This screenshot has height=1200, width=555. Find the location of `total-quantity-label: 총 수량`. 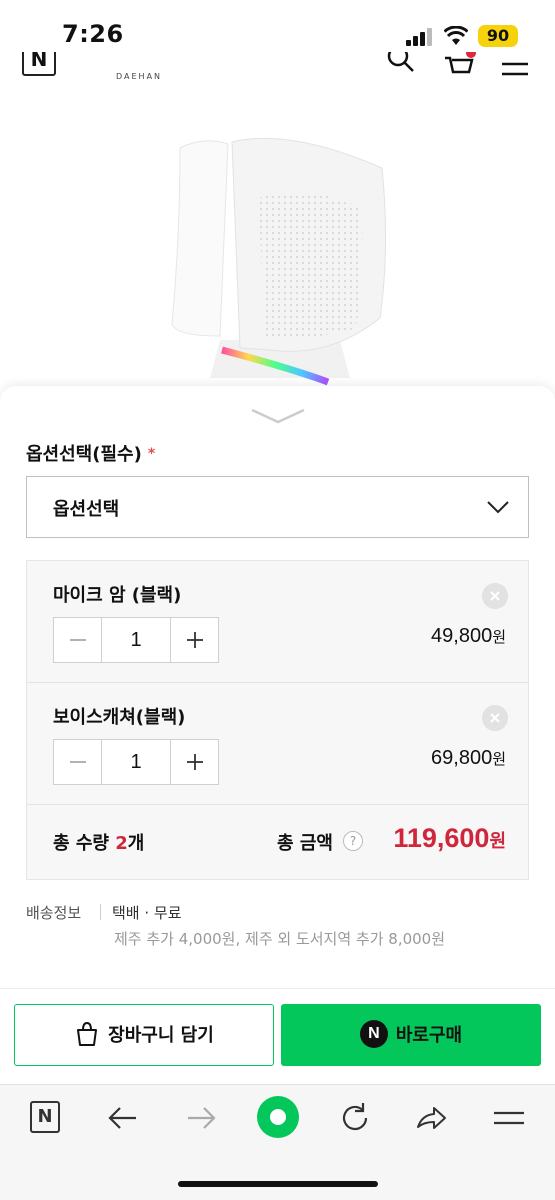

total-quantity-label: 총 수량 is located at coordinates (81, 843).